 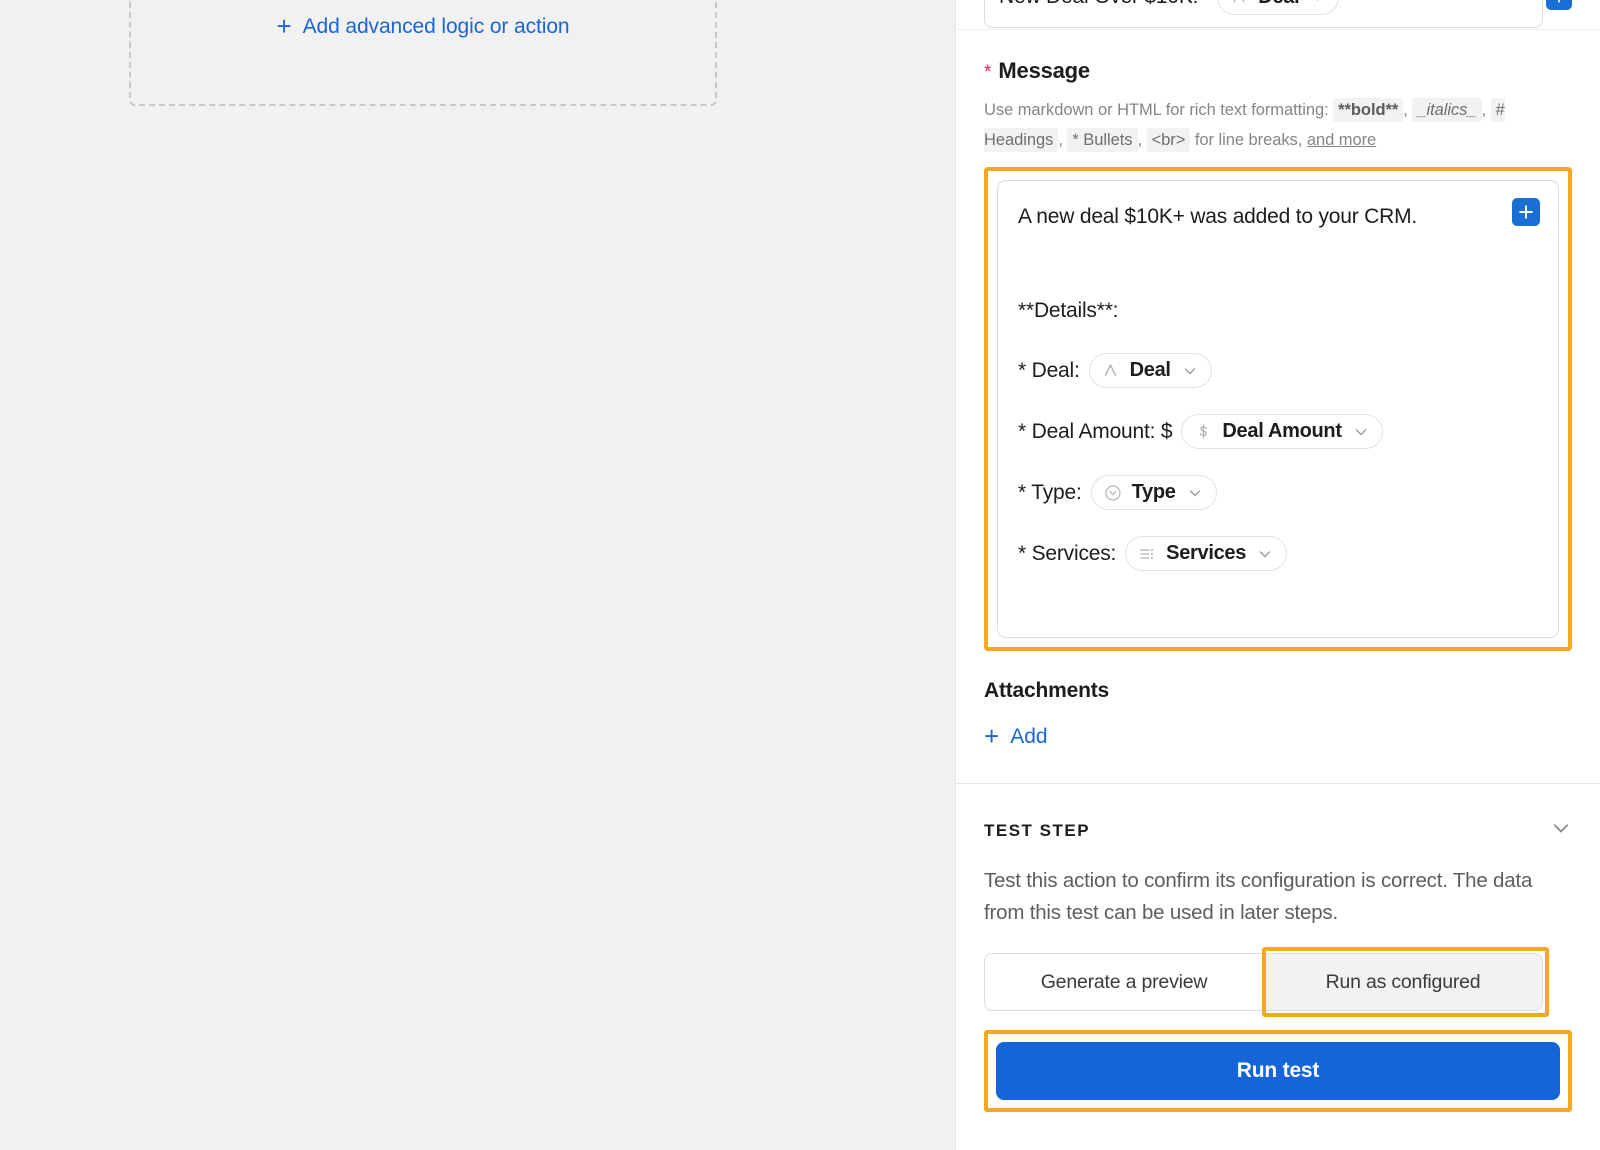 I want to click on segment-generate-a-preview: Generate a preview, so click(x=1124, y=982).